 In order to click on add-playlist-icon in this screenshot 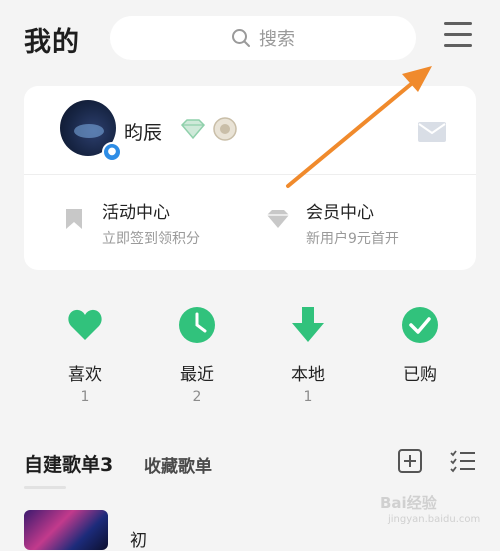, I will do `click(410, 461)`.